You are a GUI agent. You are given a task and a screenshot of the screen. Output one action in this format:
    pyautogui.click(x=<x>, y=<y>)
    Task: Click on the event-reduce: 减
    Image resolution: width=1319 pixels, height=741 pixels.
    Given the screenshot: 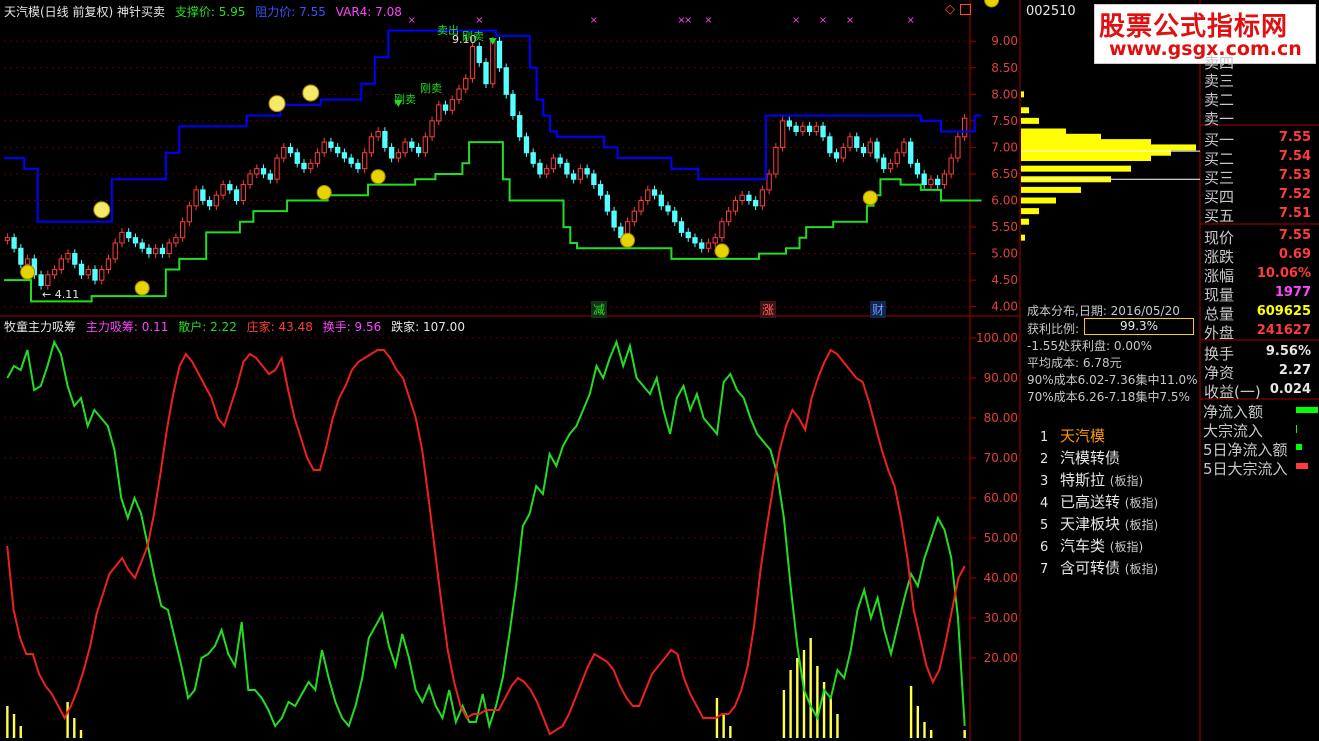 What is the action you would take?
    pyautogui.click(x=599, y=309)
    